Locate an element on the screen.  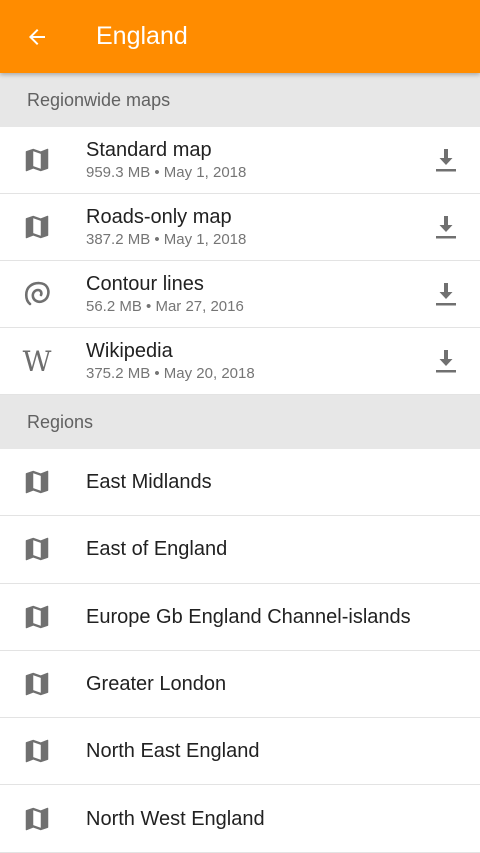
list-item-roads-only-map: Roads-only map 387.2 MB • May 1, 2018 is located at coordinates (240, 227).